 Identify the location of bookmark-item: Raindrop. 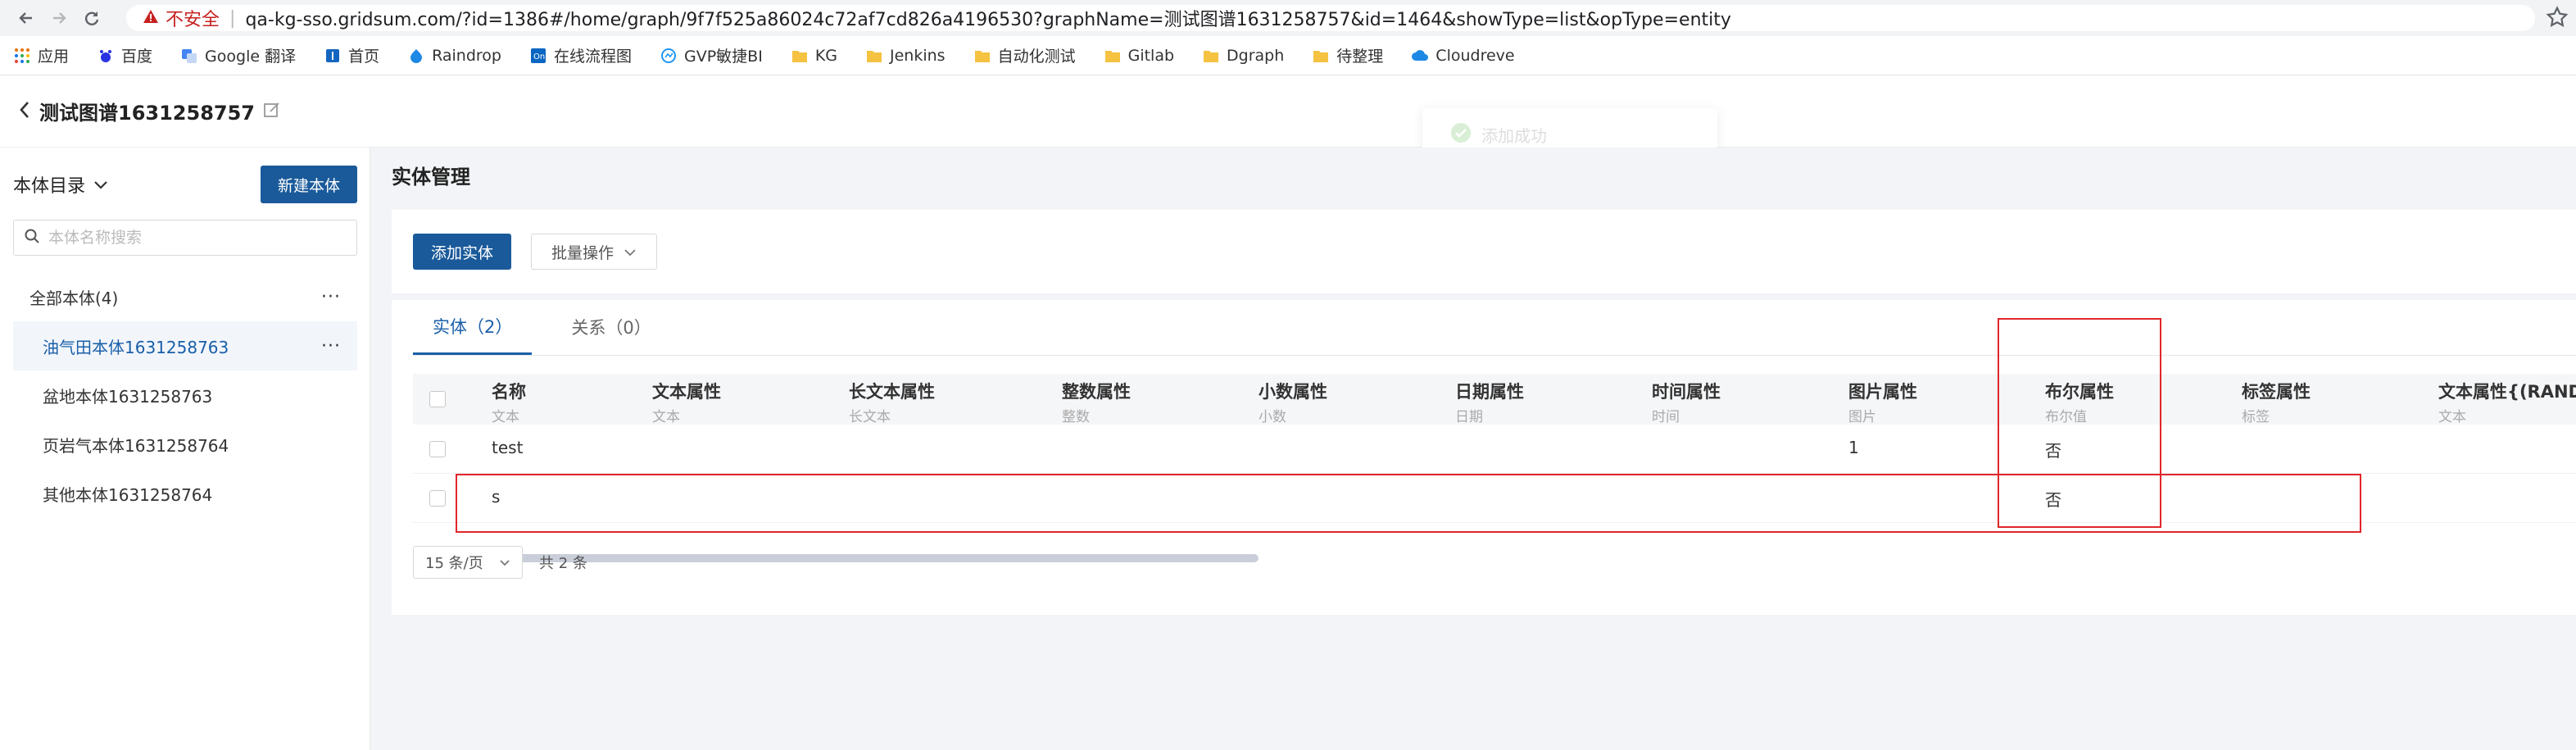
(454, 56).